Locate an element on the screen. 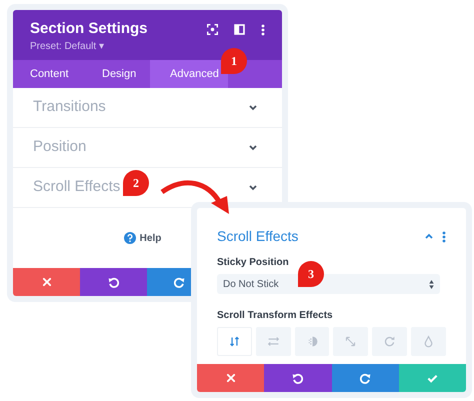 This screenshot has width=474, height=401. section-title: Position is located at coordinates (59, 147).